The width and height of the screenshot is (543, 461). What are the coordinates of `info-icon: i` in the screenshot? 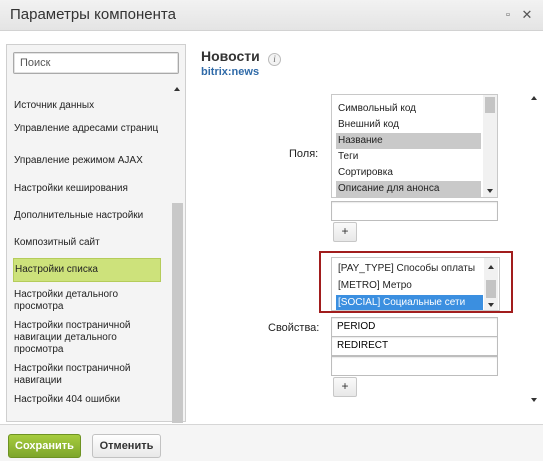 It's located at (274, 59).